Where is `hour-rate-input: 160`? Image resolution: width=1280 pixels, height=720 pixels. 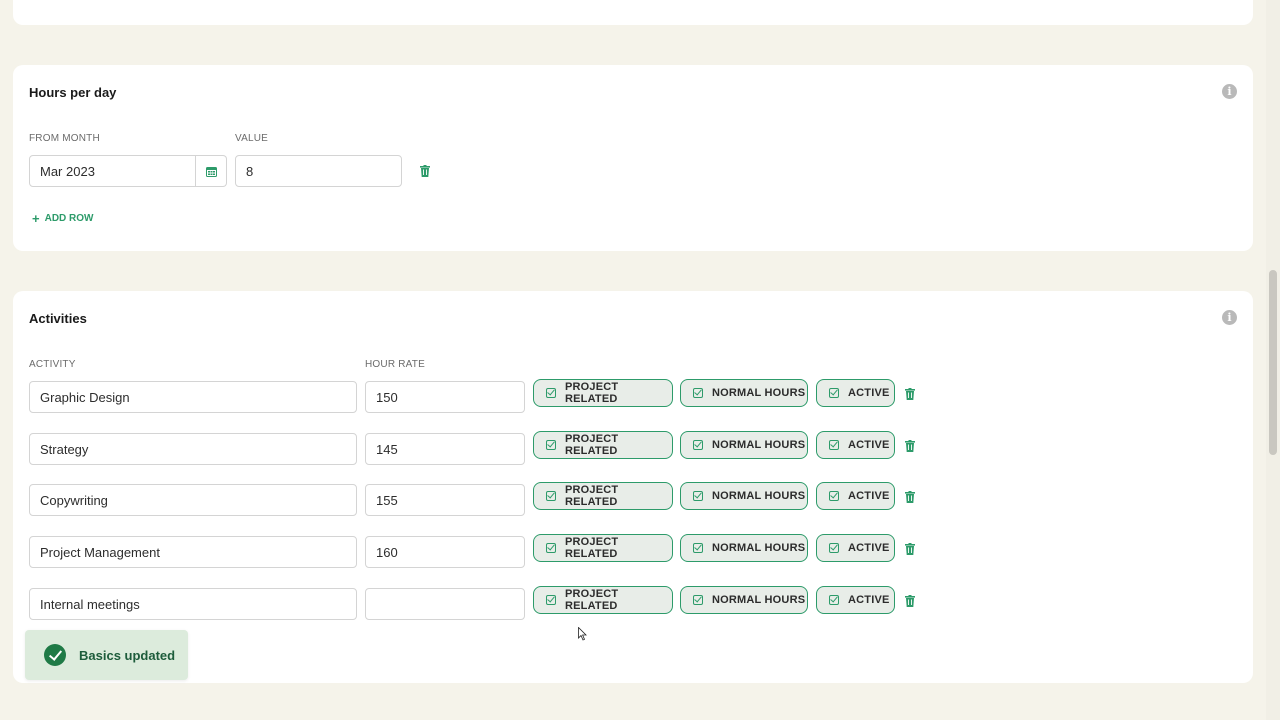
hour-rate-input: 160 is located at coordinates (445, 552).